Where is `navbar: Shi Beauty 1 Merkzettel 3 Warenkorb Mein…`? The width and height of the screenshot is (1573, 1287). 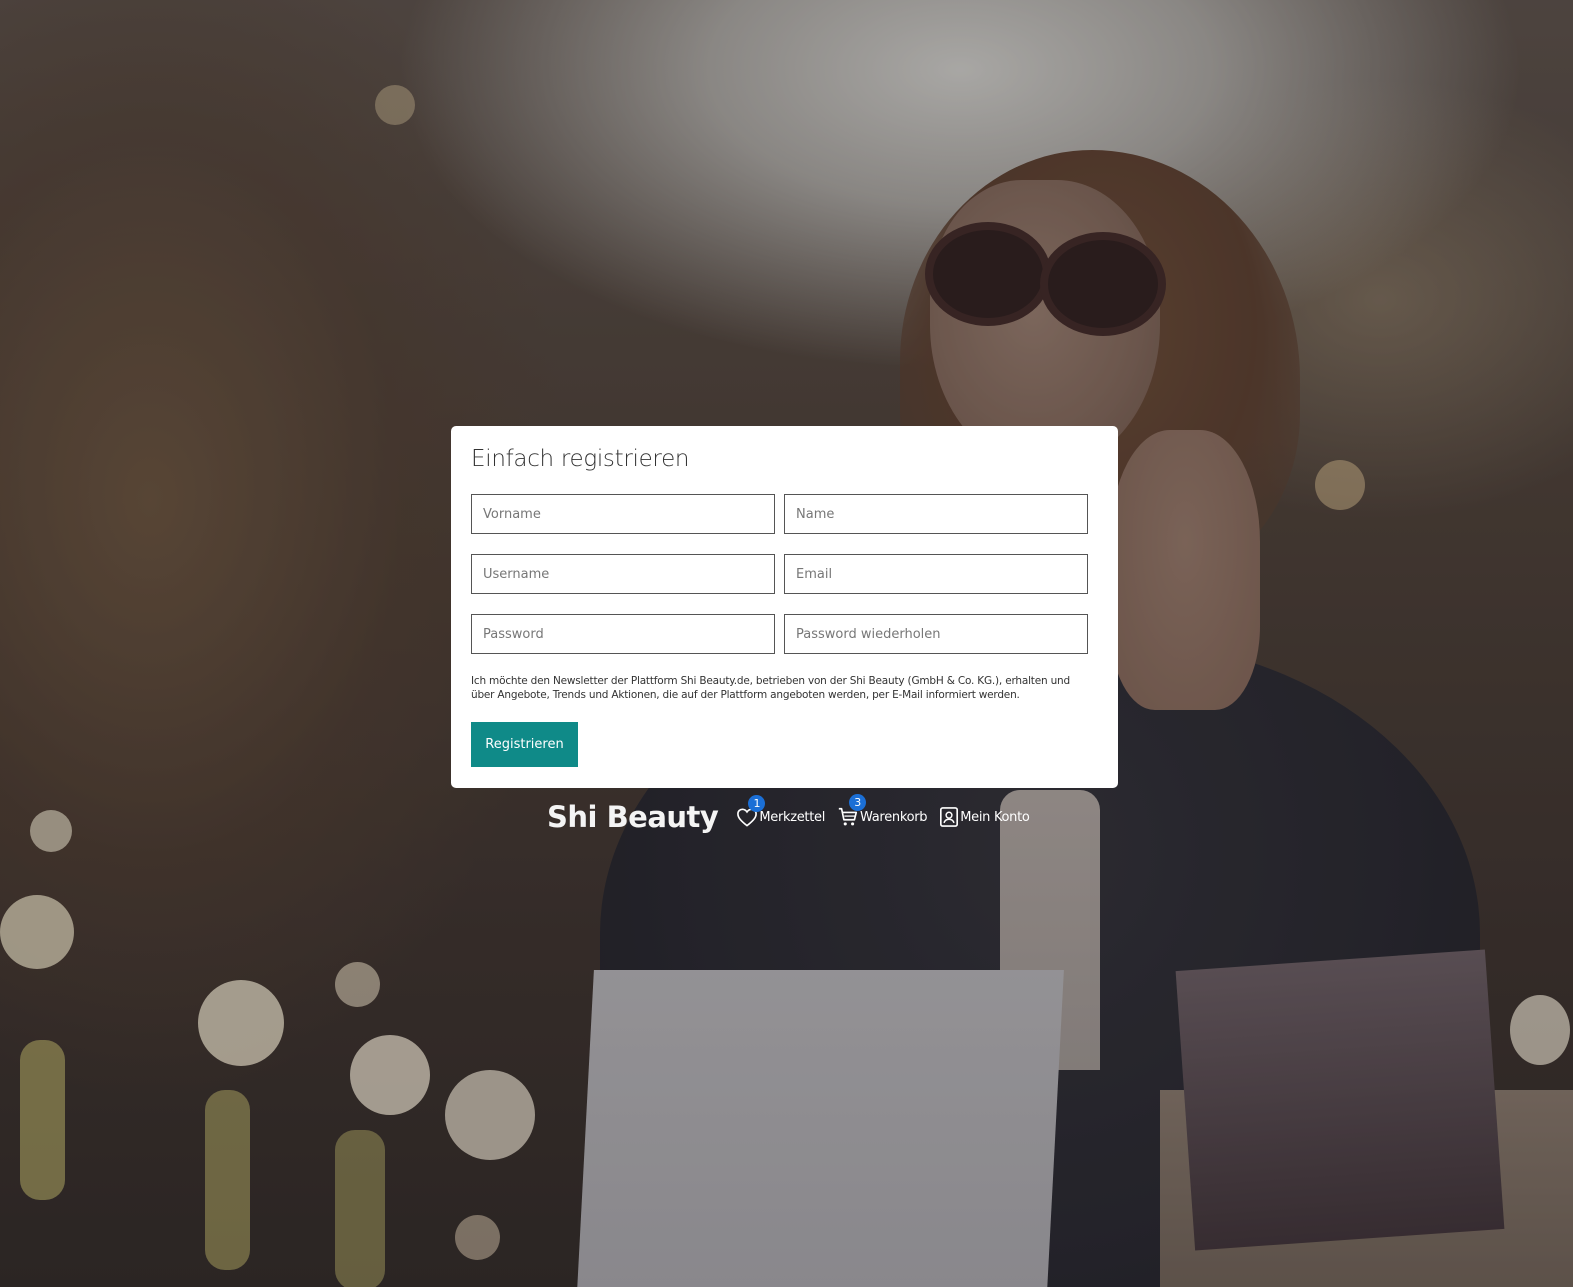
navbar: Shi Beauty 1 Merkzettel 3 Warenkorb Mein… is located at coordinates (794, 816).